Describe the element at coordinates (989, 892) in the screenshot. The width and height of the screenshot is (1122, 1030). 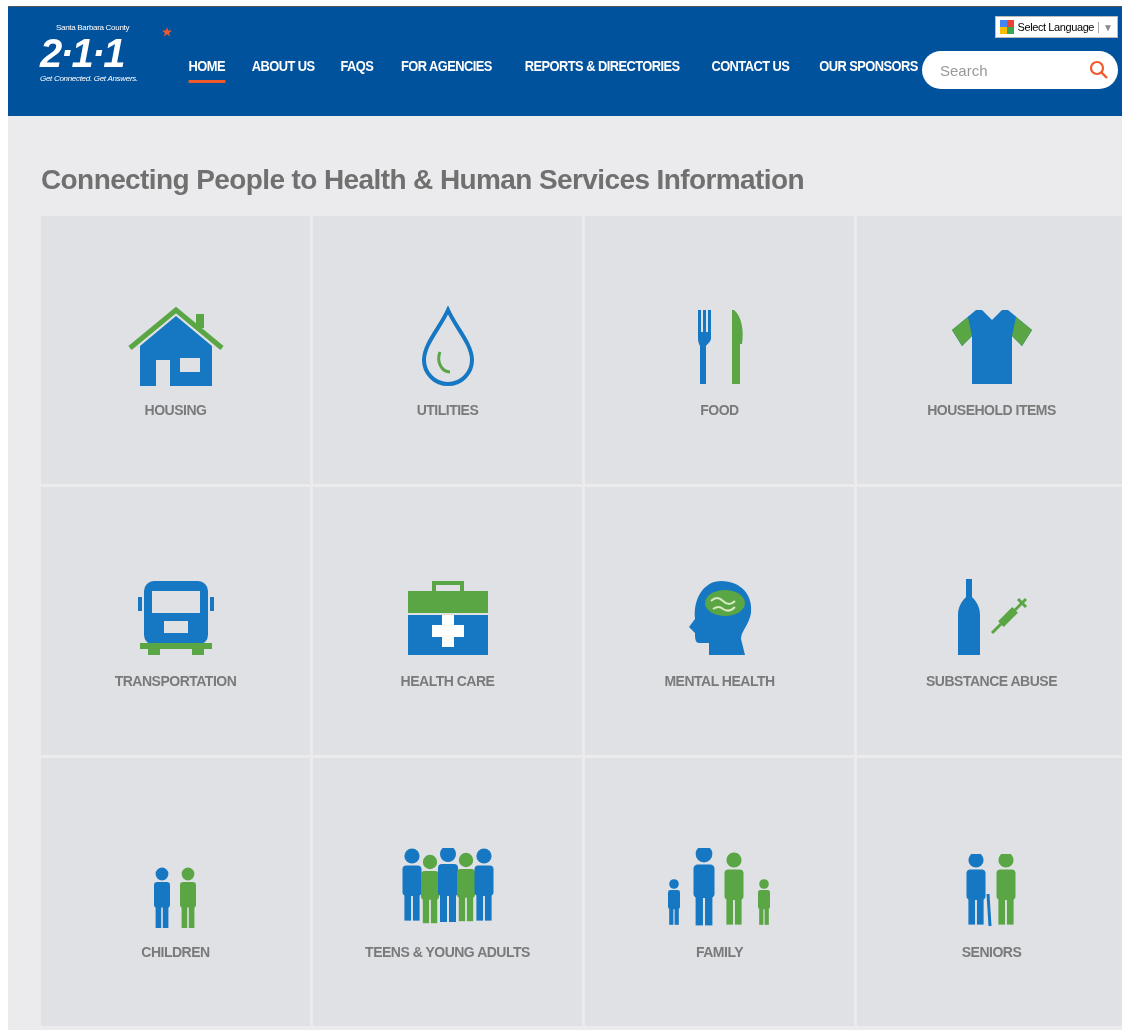
I see `category-tile: SENIORS` at that location.